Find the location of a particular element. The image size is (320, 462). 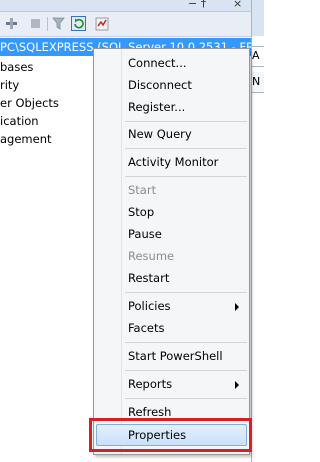

right-pane: A N is located at coordinates (258, 231).